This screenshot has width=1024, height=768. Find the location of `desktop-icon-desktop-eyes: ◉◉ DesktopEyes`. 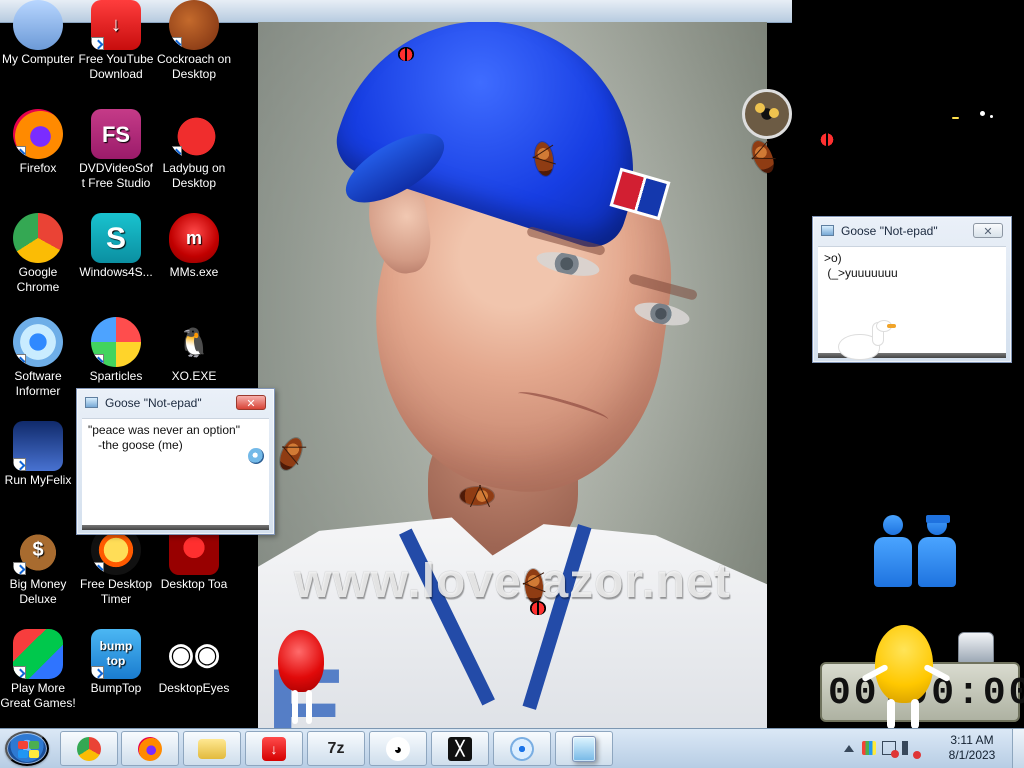

desktop-icon-desktop-eyes: ◉◉ DesktopEyes is located at coordinates (194, 662).